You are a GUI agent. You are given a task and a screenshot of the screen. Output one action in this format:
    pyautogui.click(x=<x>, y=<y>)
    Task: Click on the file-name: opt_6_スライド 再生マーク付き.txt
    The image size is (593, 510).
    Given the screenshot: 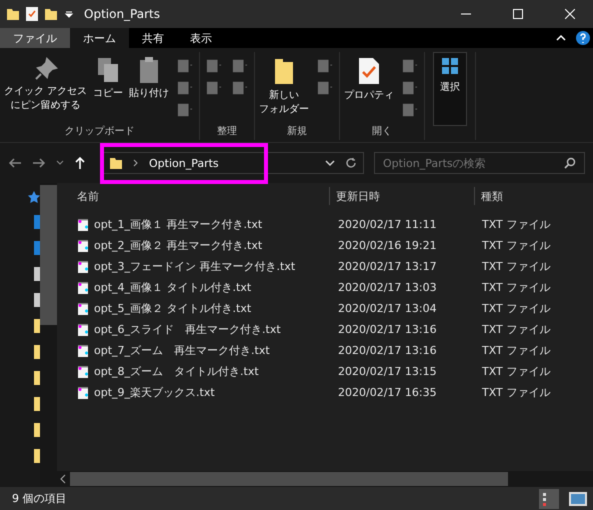 What is the action you would take?
    pyautogui.click(x=187, y=329)
    